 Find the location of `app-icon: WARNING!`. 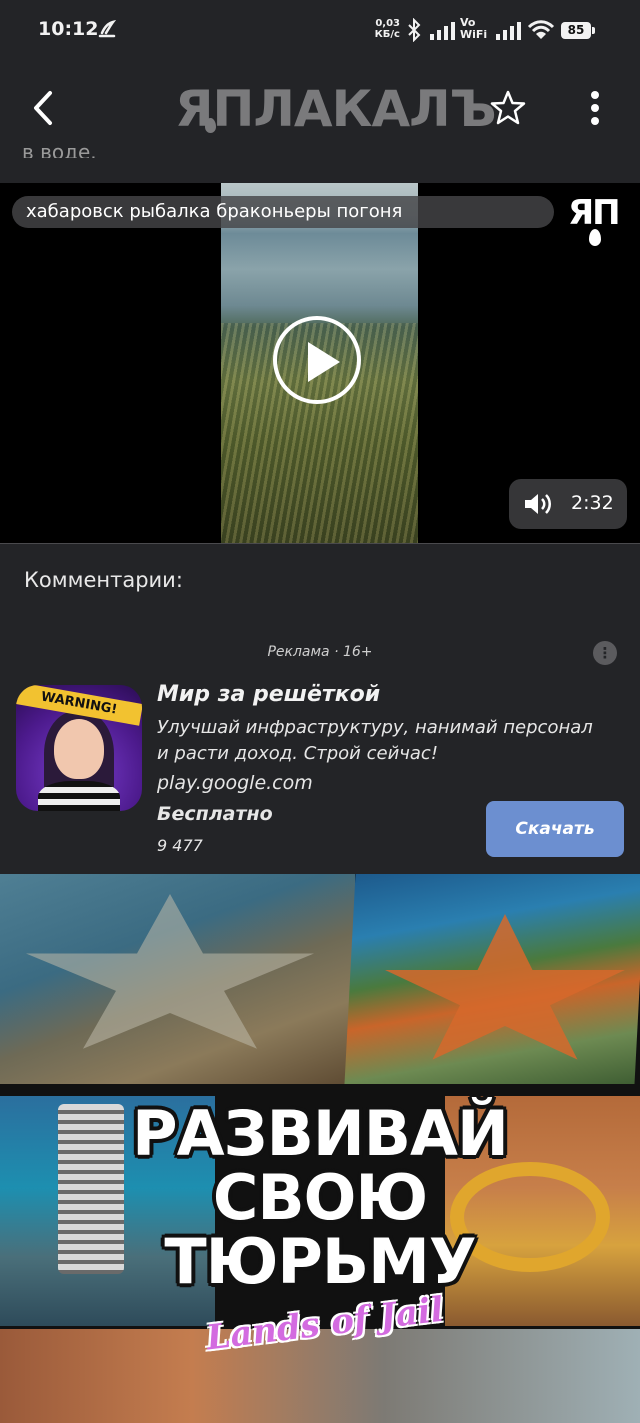

app-icon: WARNING! is located at coordinates (79, 748).